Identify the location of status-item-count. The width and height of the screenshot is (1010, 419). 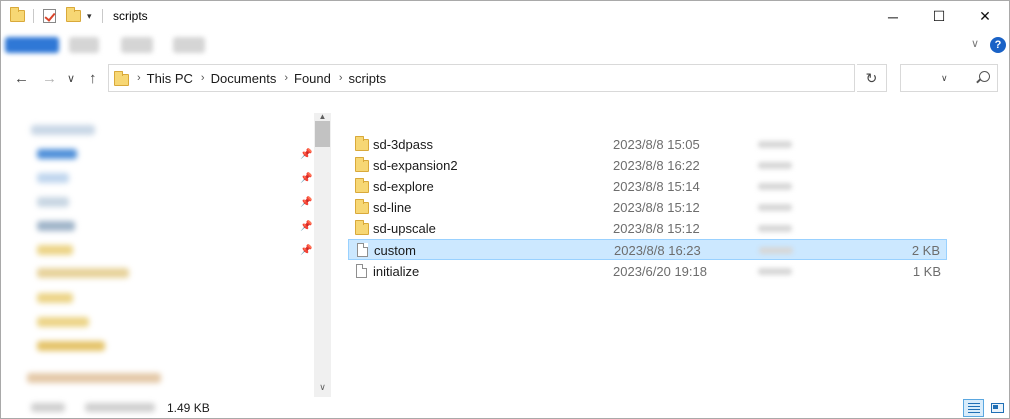
(48, 407).